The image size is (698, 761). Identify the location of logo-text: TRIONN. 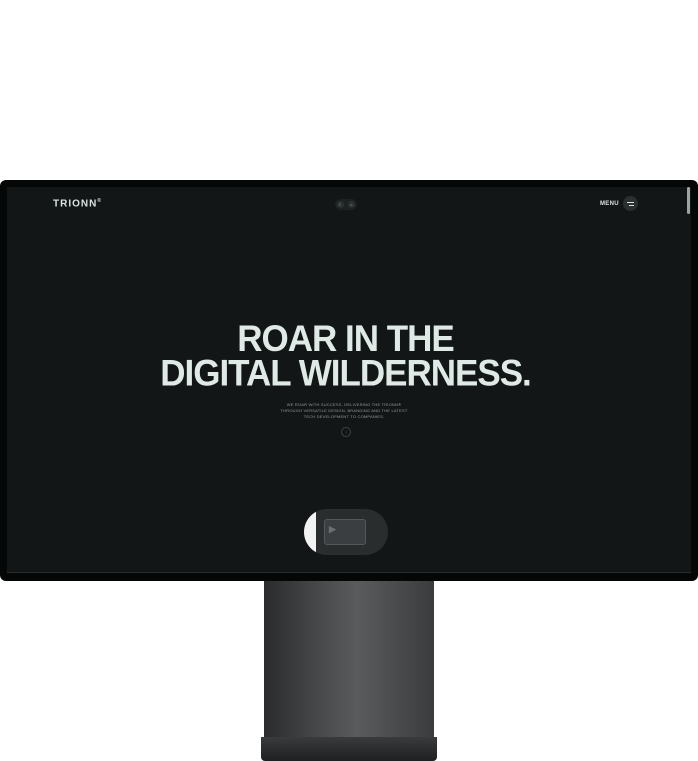
(75, 204).